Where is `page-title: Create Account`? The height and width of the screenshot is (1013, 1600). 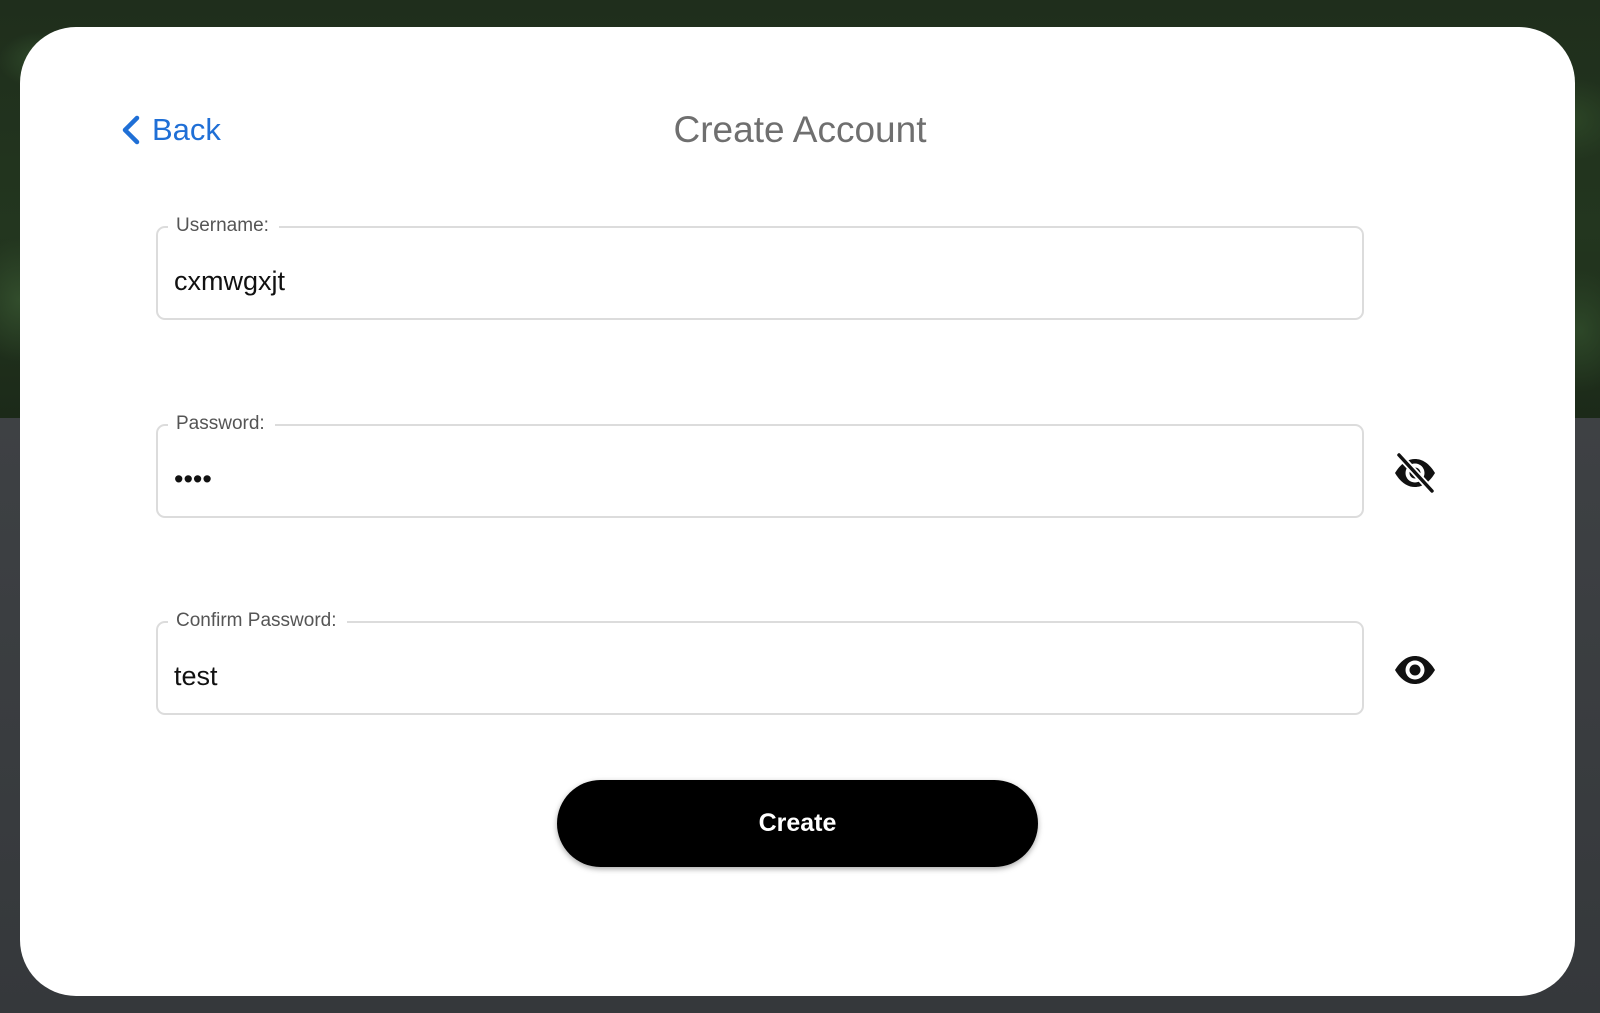 page-title: Create Account is located at coordinates (800, 129).